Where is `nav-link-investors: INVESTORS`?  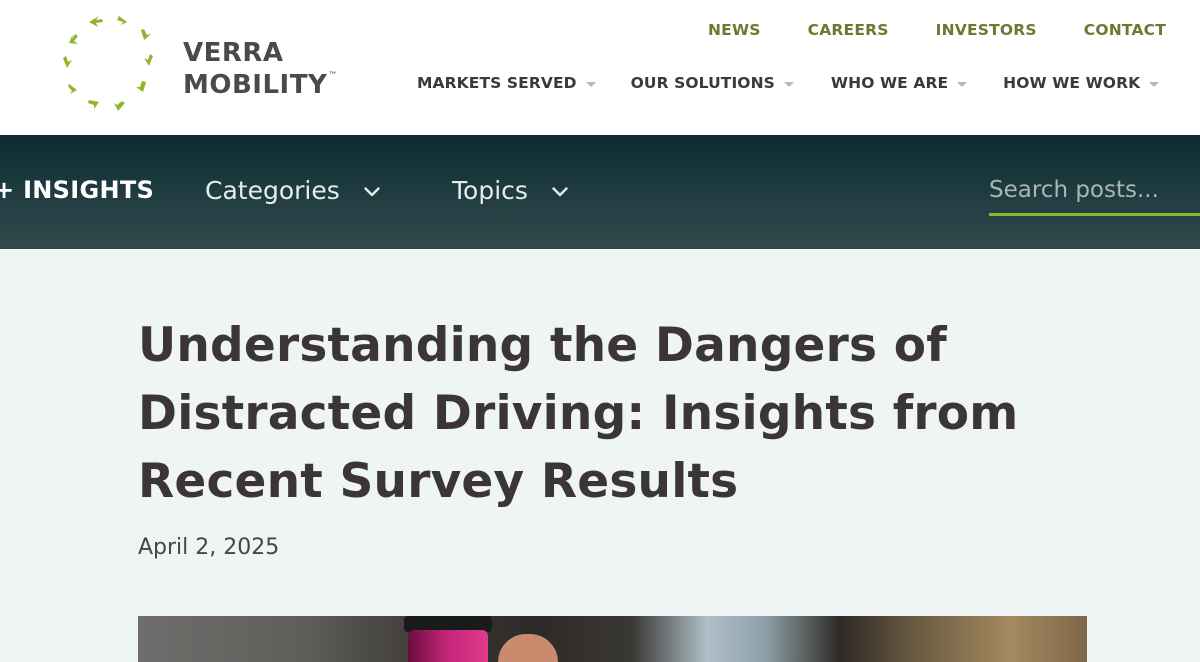
nav-link-investors: INVESTORS is located at coordinates (986, 30).